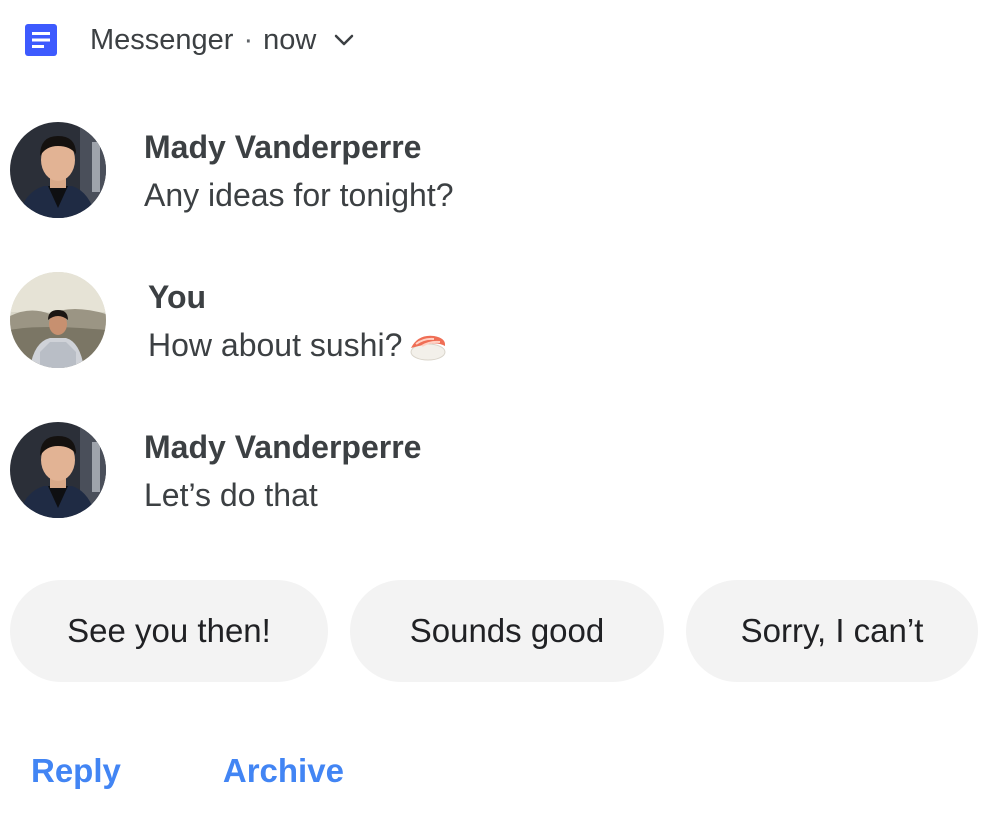 This screenshot has height=838, width=996. What do you see at coordinates (290, 39) in the screenshot?
I see `notification-time: now` at bounding box center [290, 39].